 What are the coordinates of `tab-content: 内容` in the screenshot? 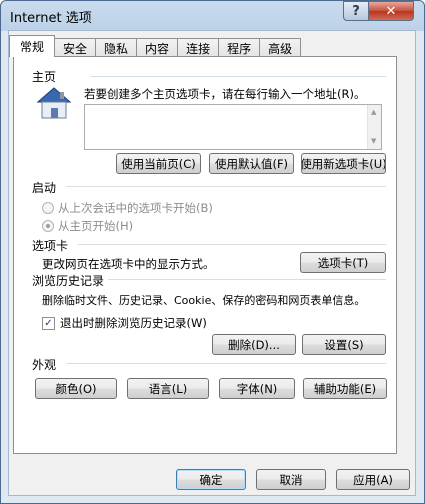 It's located at (157, 48).